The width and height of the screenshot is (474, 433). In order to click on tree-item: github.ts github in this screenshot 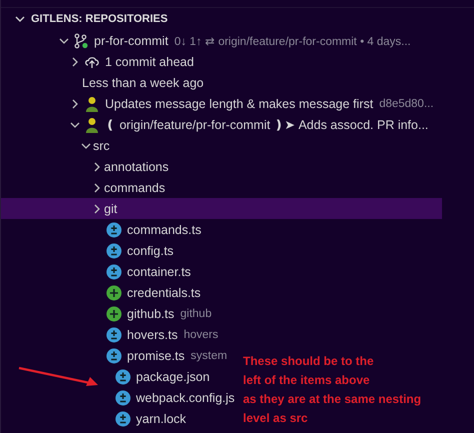, I will do `click(106, 313)`.